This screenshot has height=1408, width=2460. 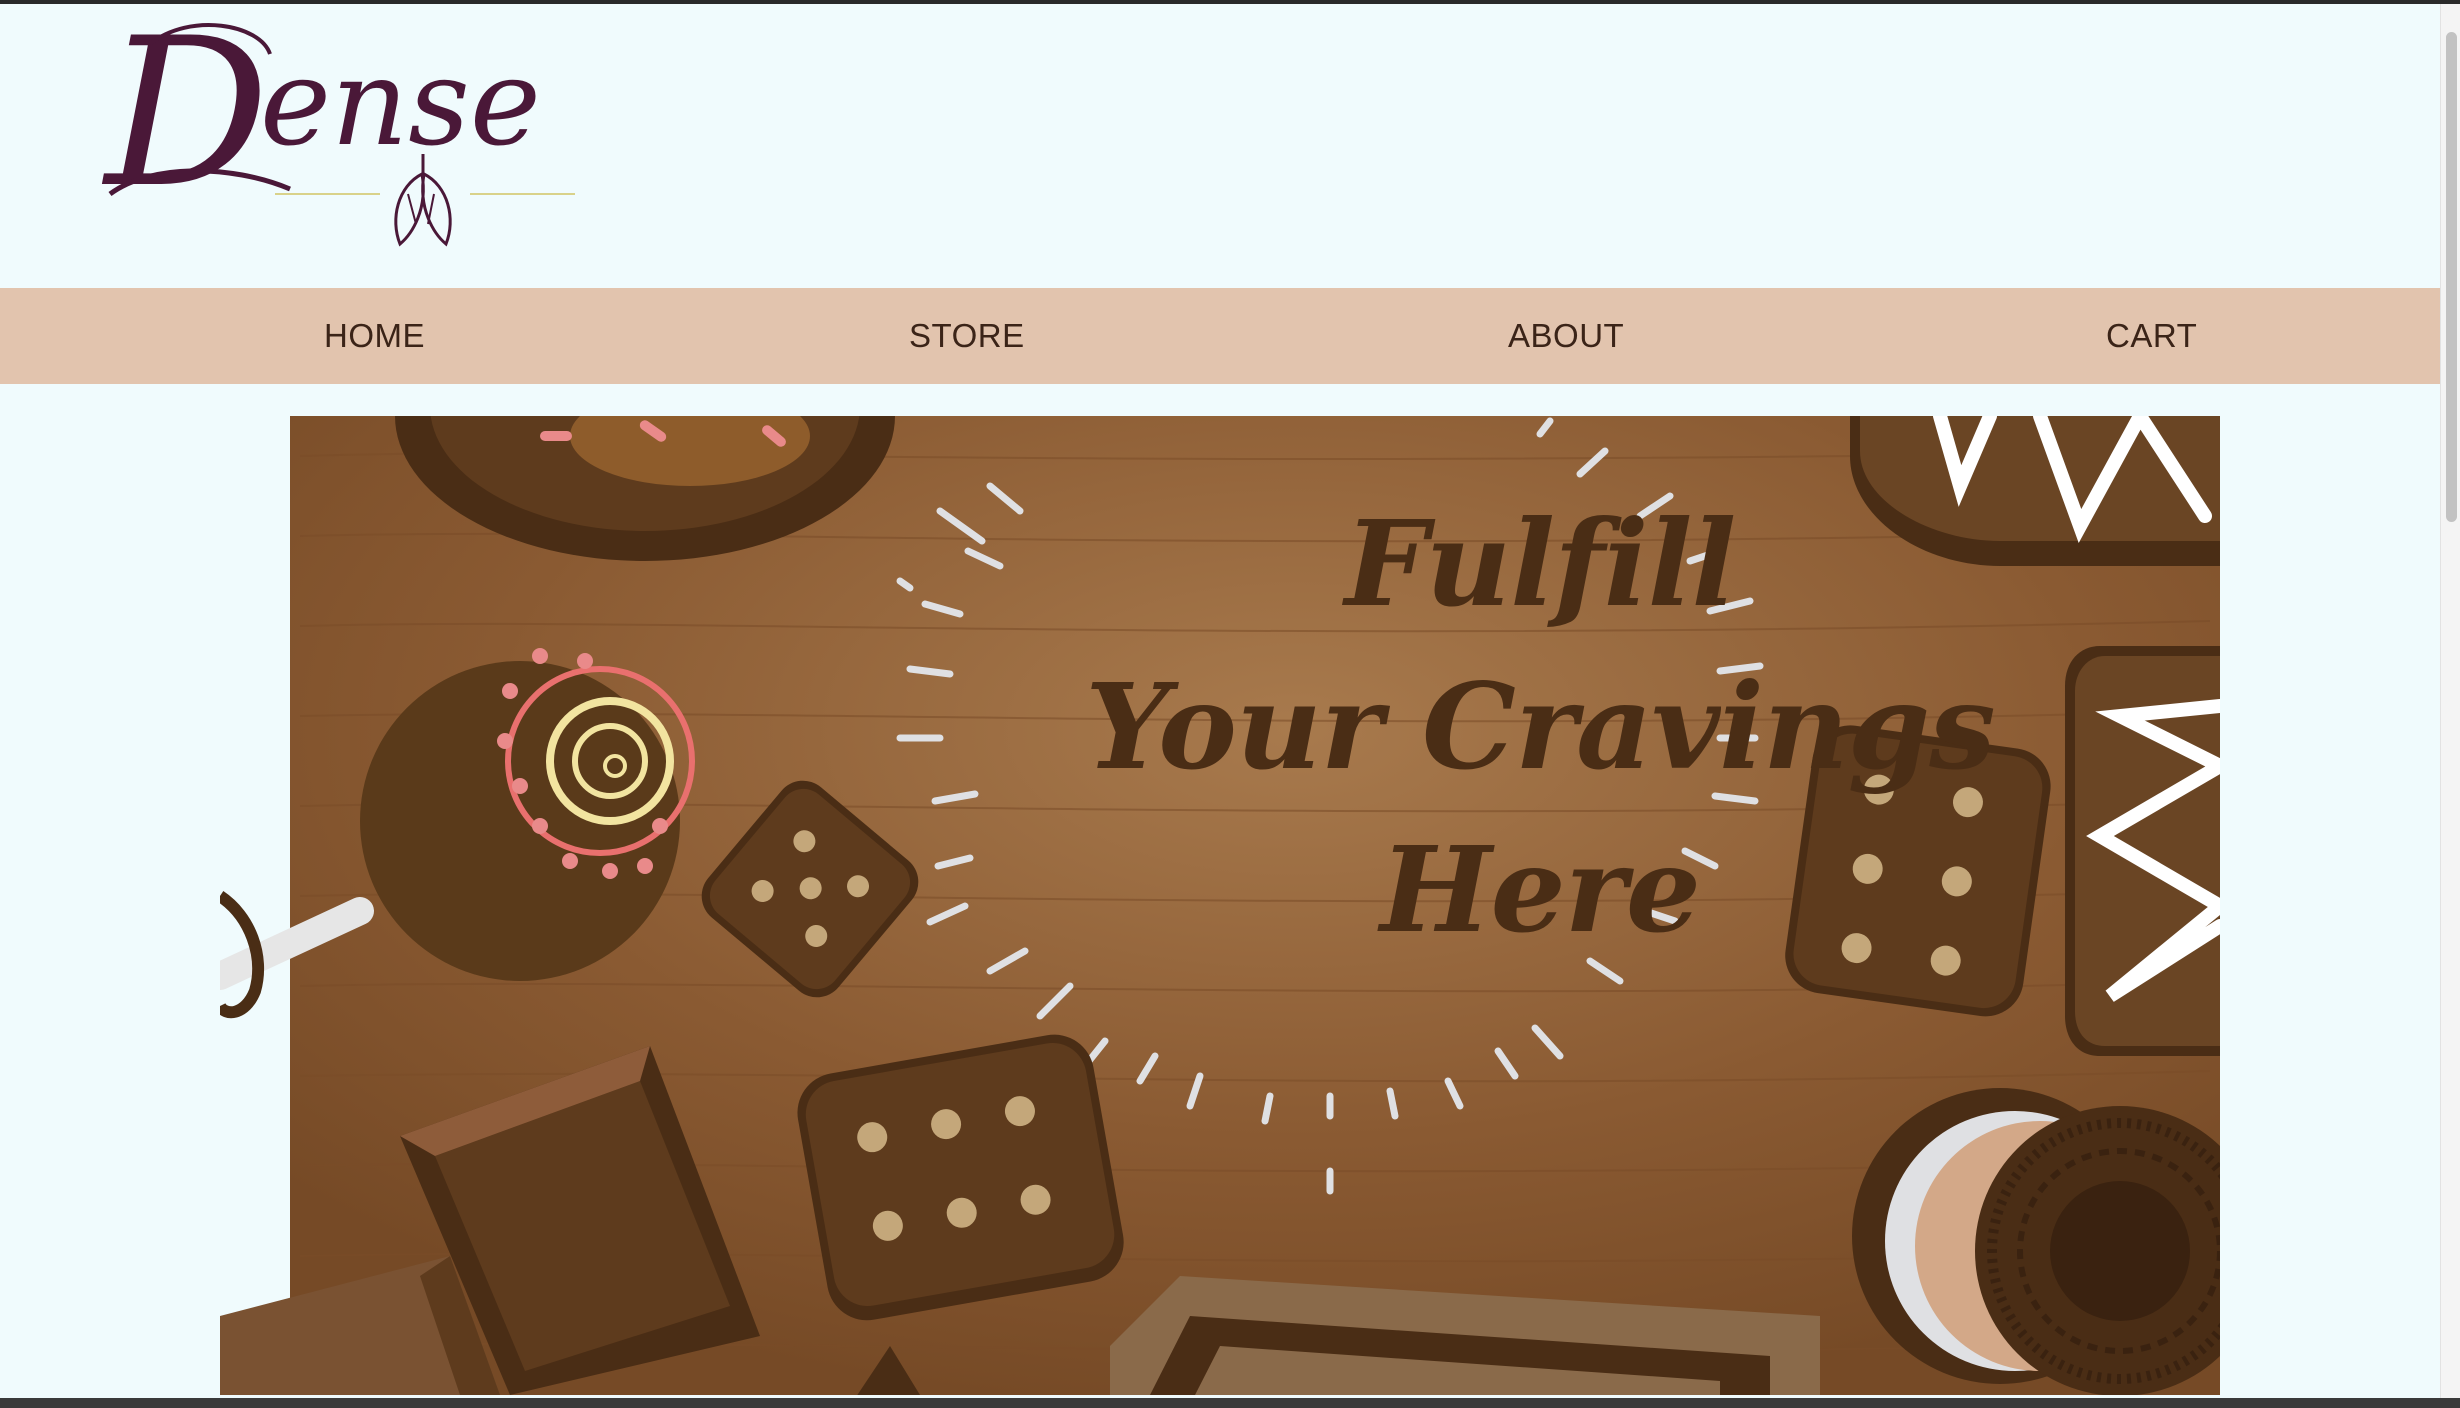 What do you see at coordinates (1540, 563) in the screenshot?
I see `hero-line-1: Fulfill` at bounding box center [1540, 563].